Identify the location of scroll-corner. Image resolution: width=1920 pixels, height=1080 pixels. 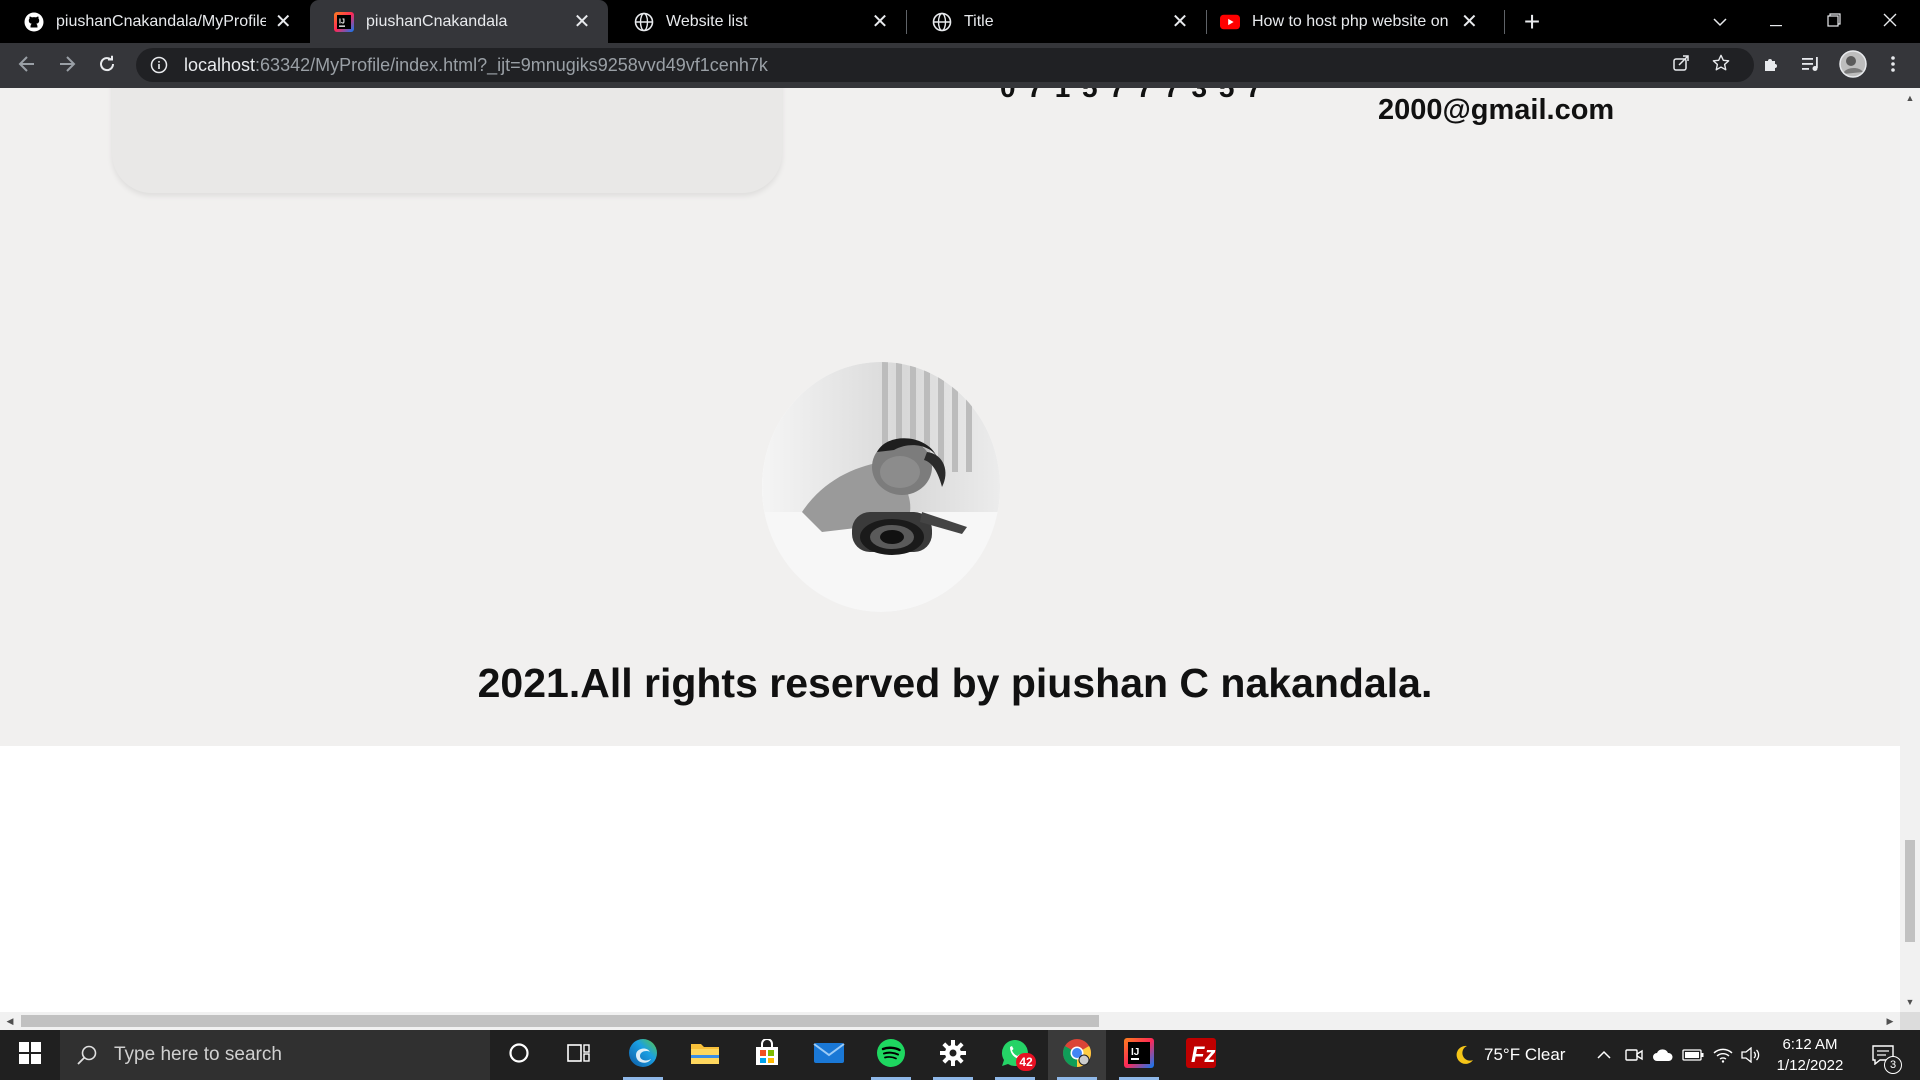
(1910, 1021).